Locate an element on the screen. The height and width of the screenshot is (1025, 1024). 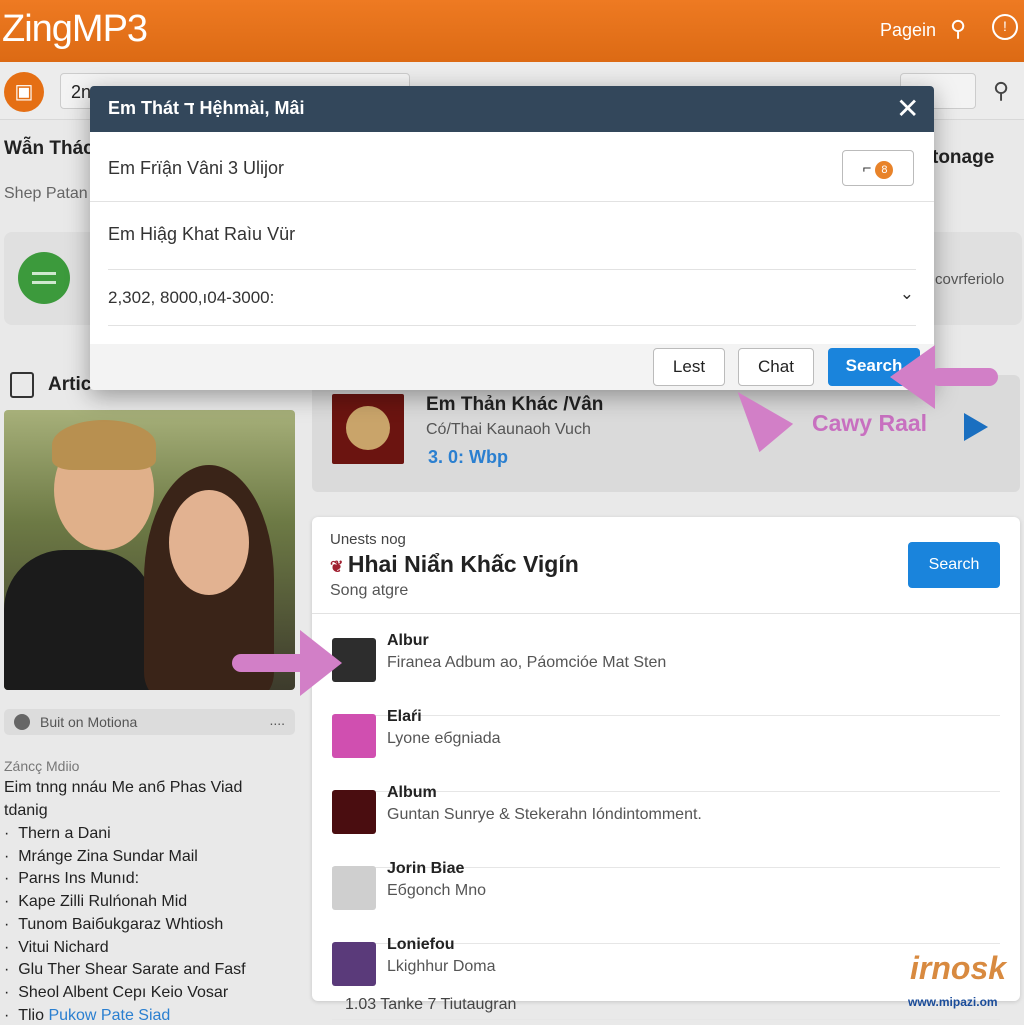
list-link: Pukow Pate Siad is located at coordinates (109, 1015).